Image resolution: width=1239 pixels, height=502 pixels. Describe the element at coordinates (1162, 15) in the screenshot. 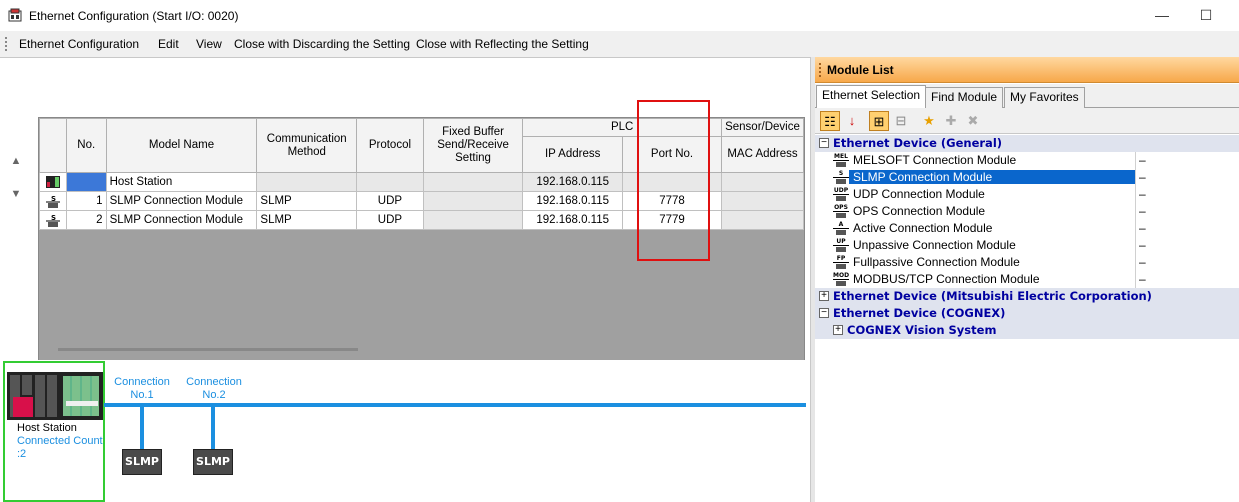

I see `minimize-button: —` at that location.